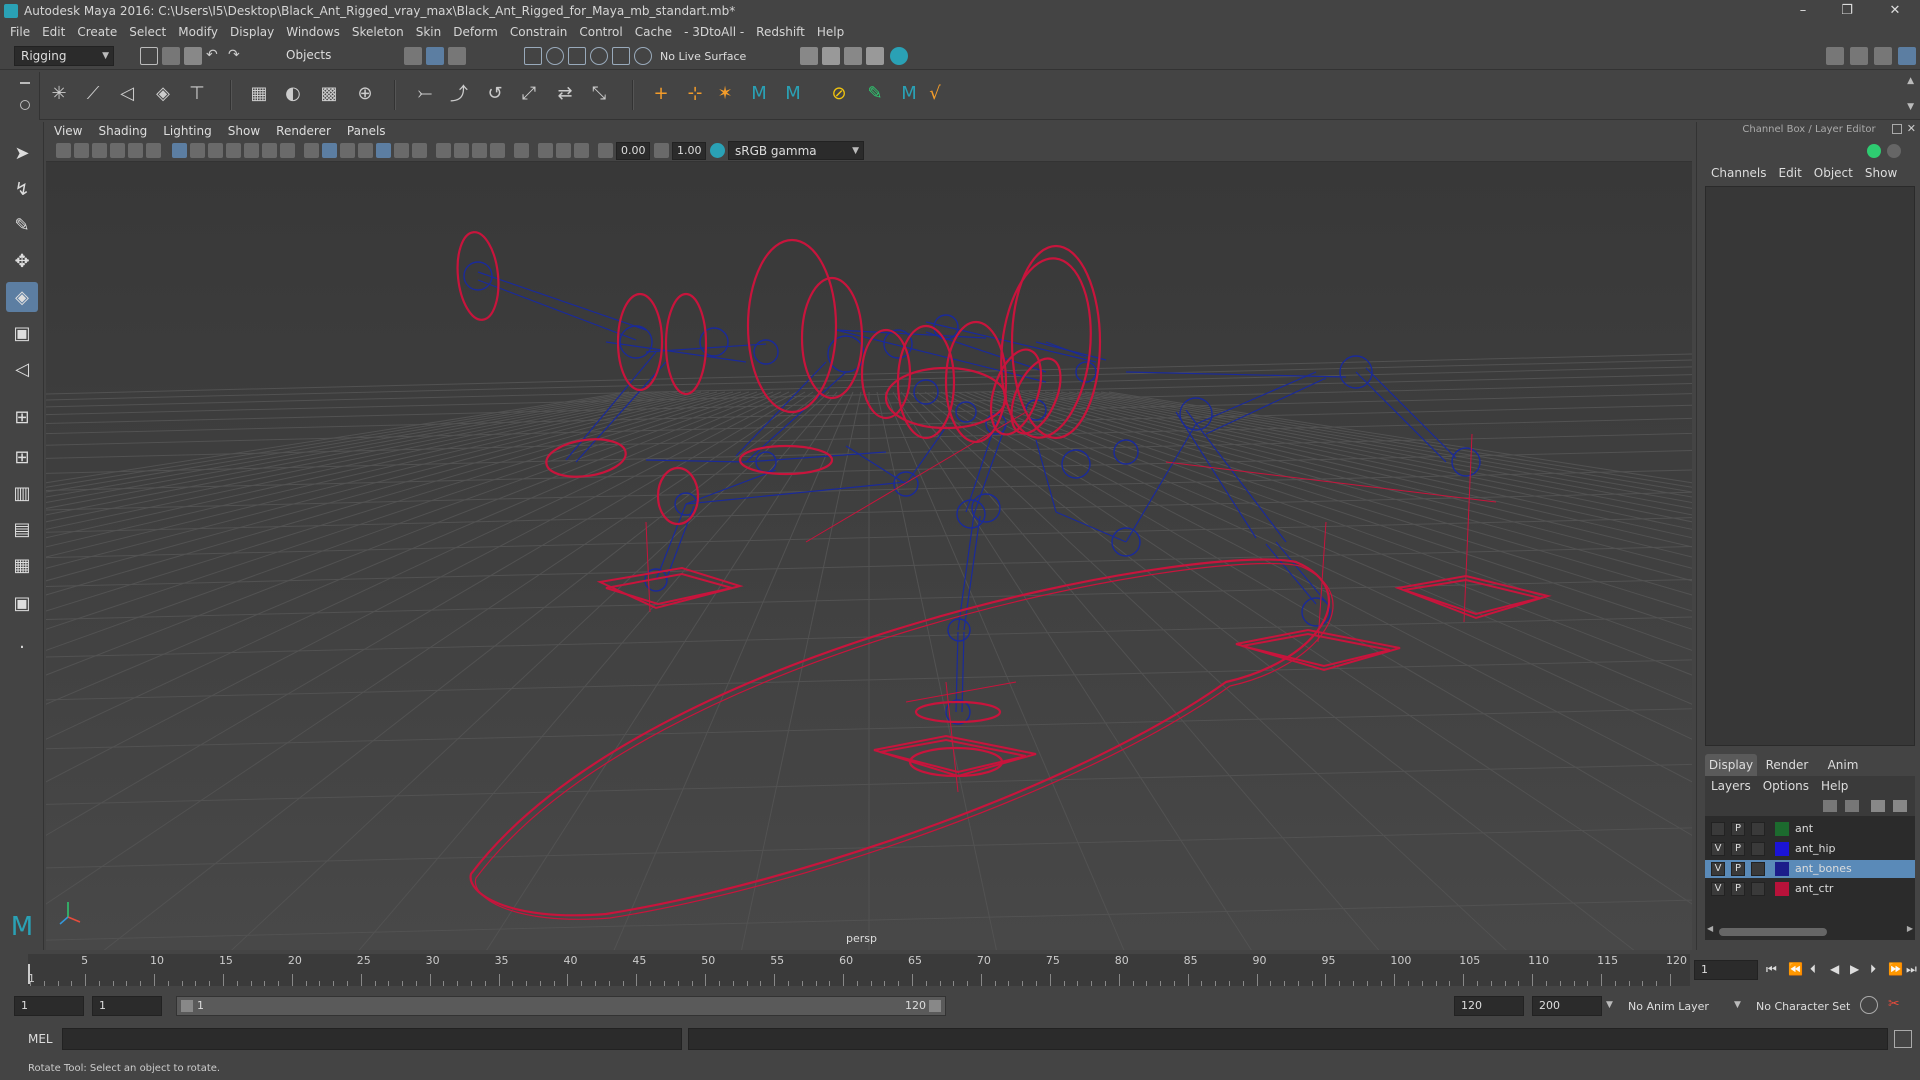 The width and height of the screenshot is (1920, 1080). I want to click on mirror-joint-icon: ◁, so click(127, 93).